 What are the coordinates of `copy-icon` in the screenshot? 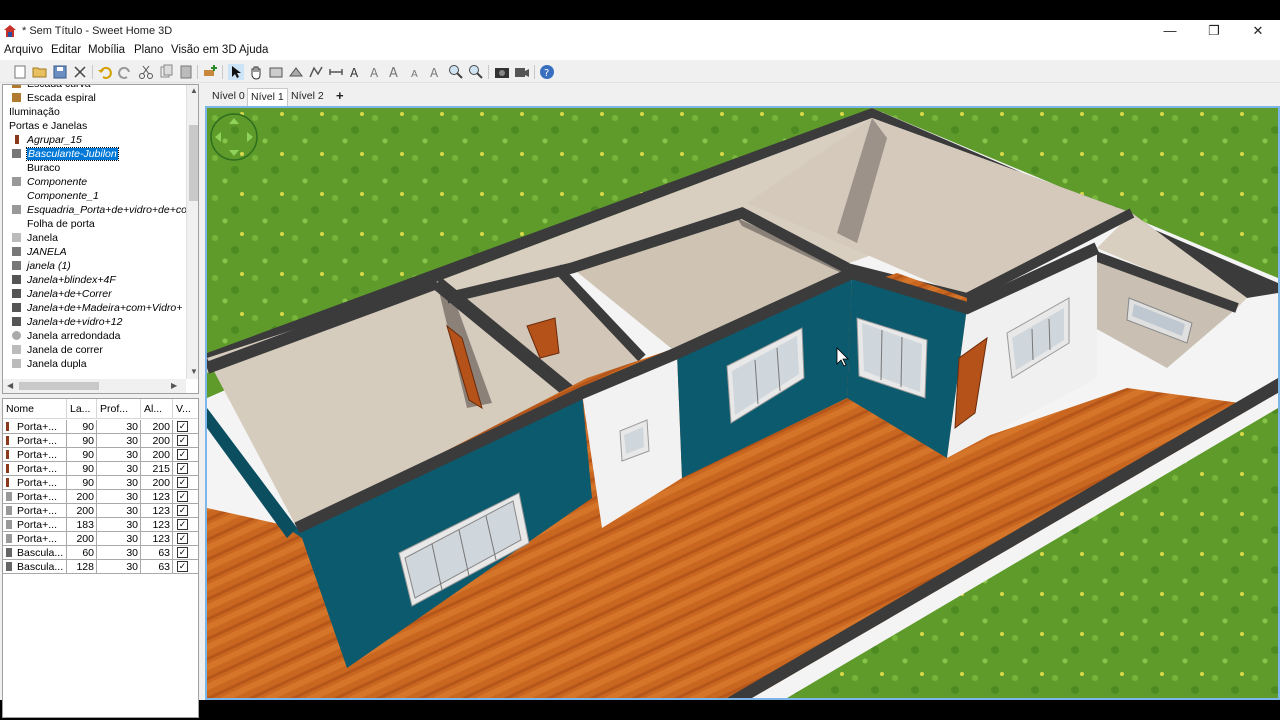 It's located at (166, 72).